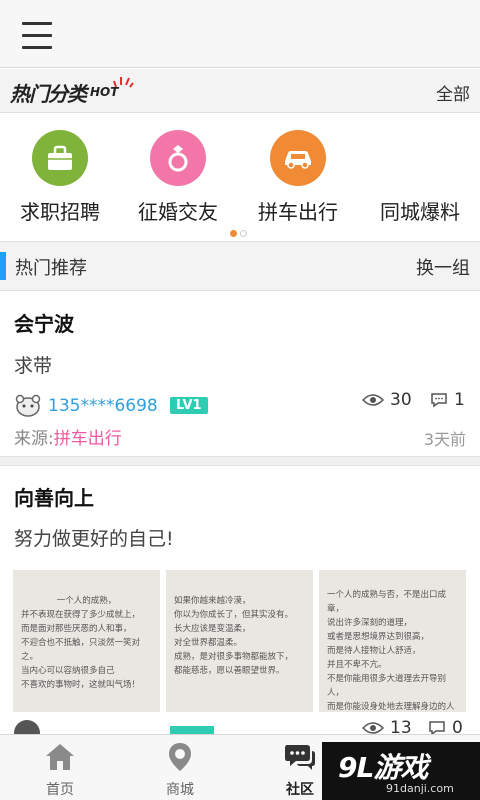 The image size is (480, 800). I want to click on image-quote-line: 一个人的成熟与否，不是出口成章，, so click(387, 602).